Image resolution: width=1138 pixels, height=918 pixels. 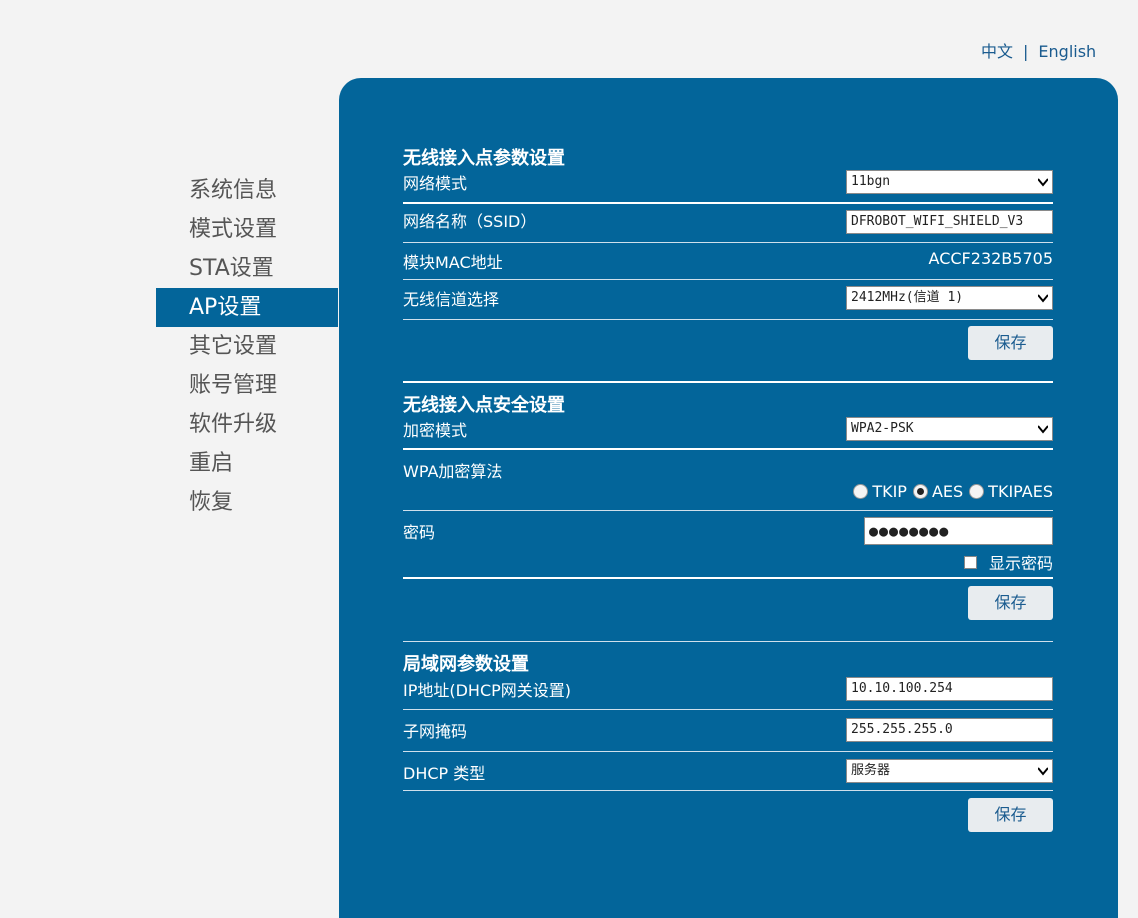 I want to click on dhcp-select: 服务器, so click(x=949, y=771).